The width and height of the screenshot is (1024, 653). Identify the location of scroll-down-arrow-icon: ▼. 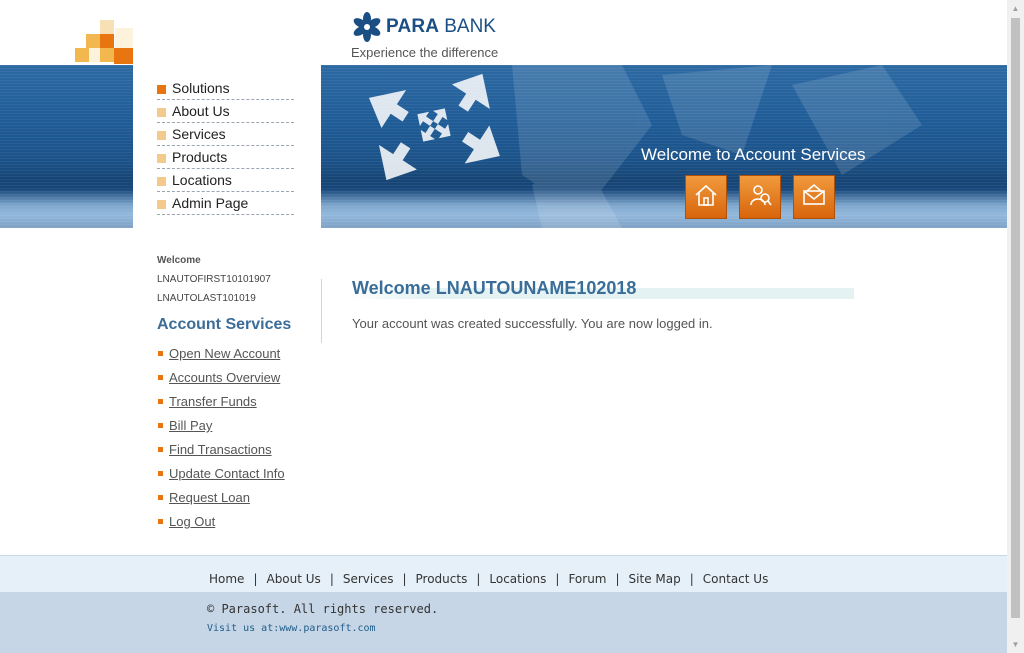
(1015, 644).